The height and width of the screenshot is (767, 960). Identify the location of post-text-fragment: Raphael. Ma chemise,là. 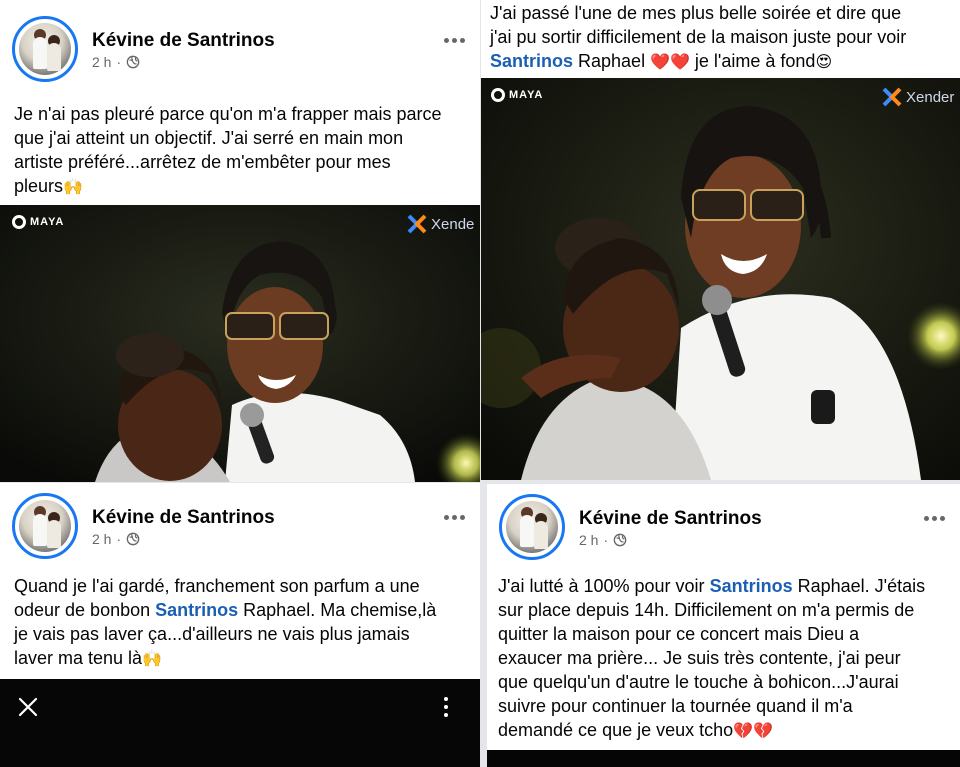
(337, 610).